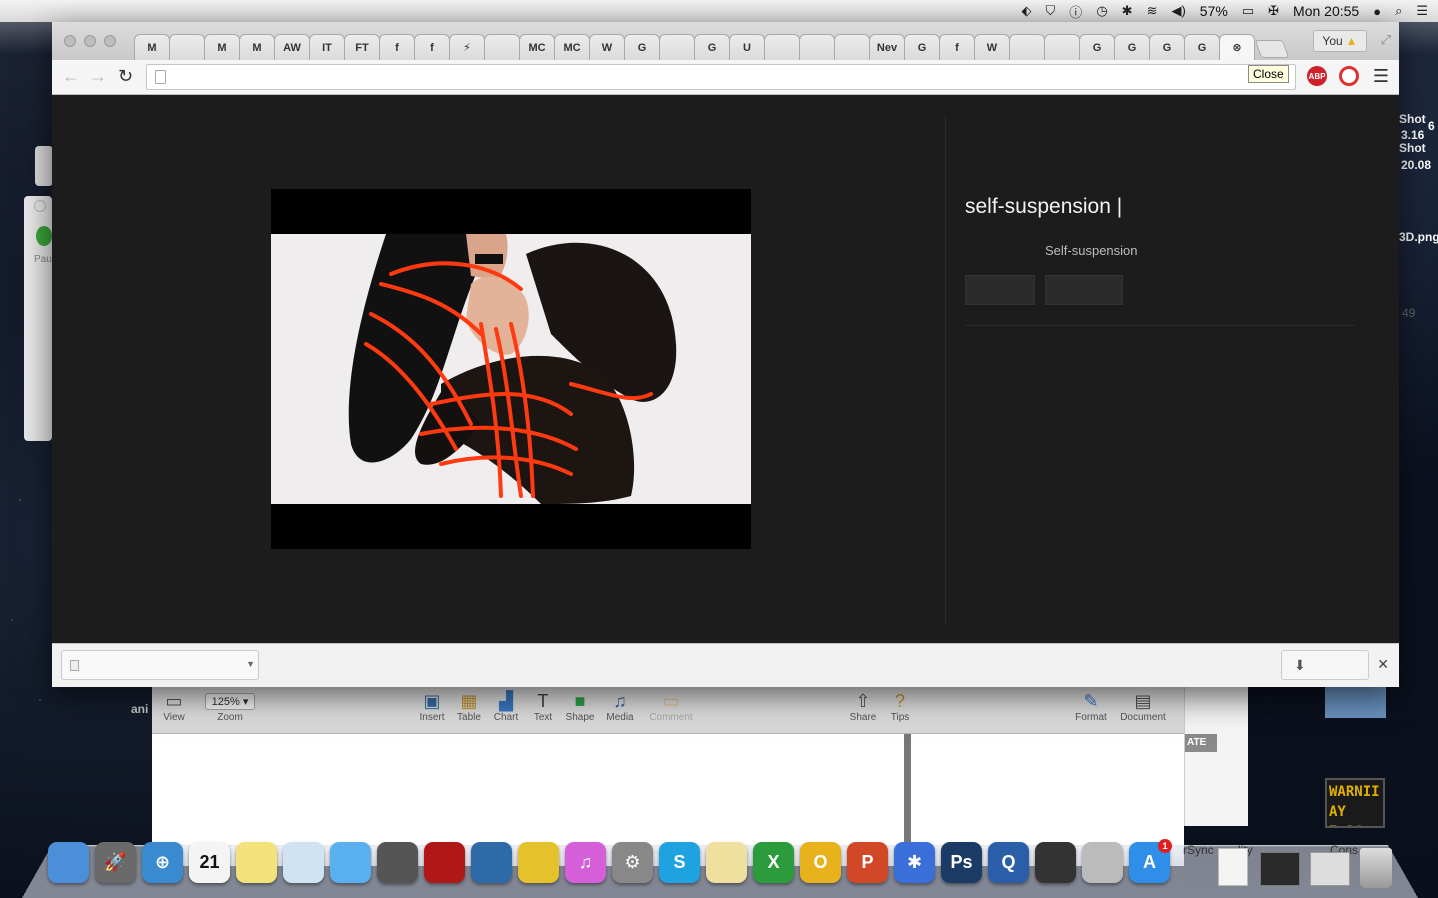  Describe the element at coordinates (1055, 862) in the screenshot. I see `printer-icon` at that location.